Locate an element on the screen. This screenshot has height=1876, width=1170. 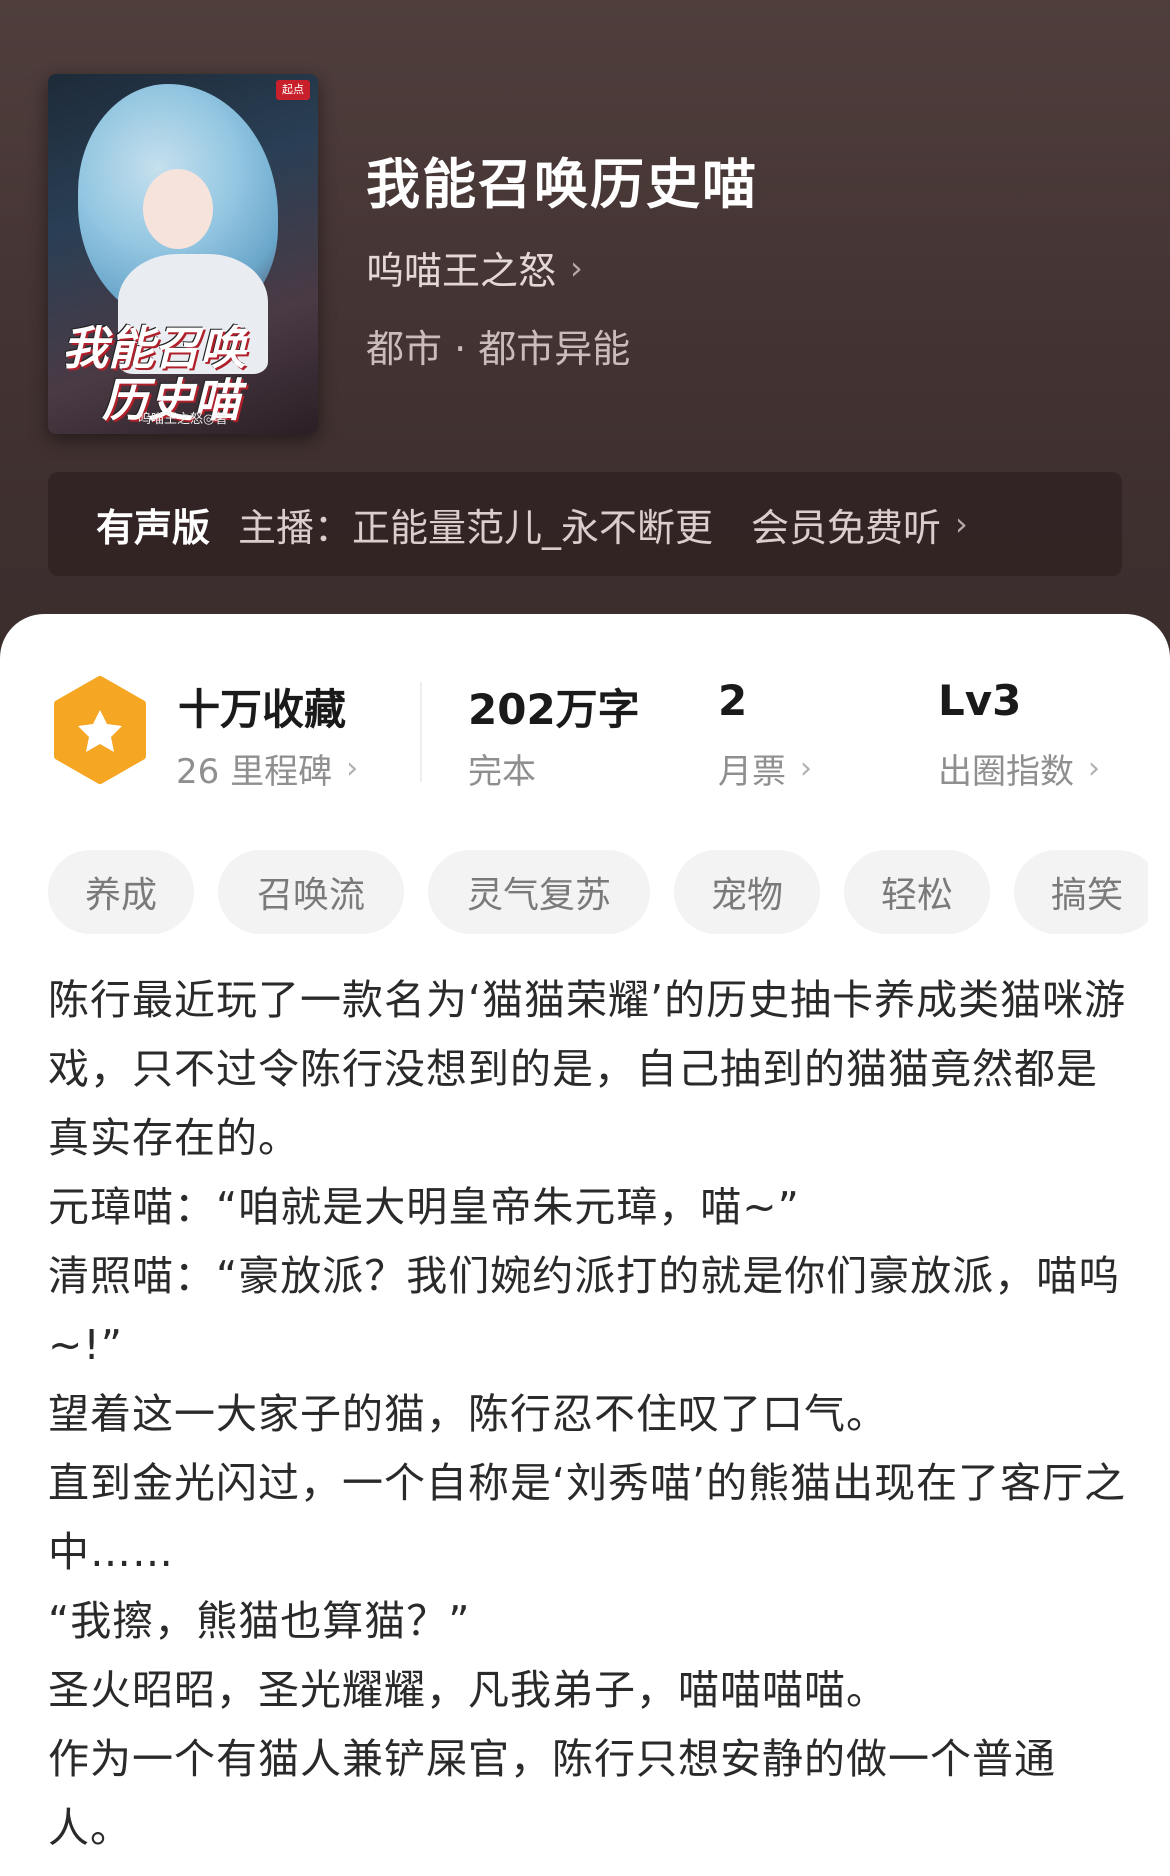
popularity-index-label: 出圈指数 is located at coordinates (1006, 772).